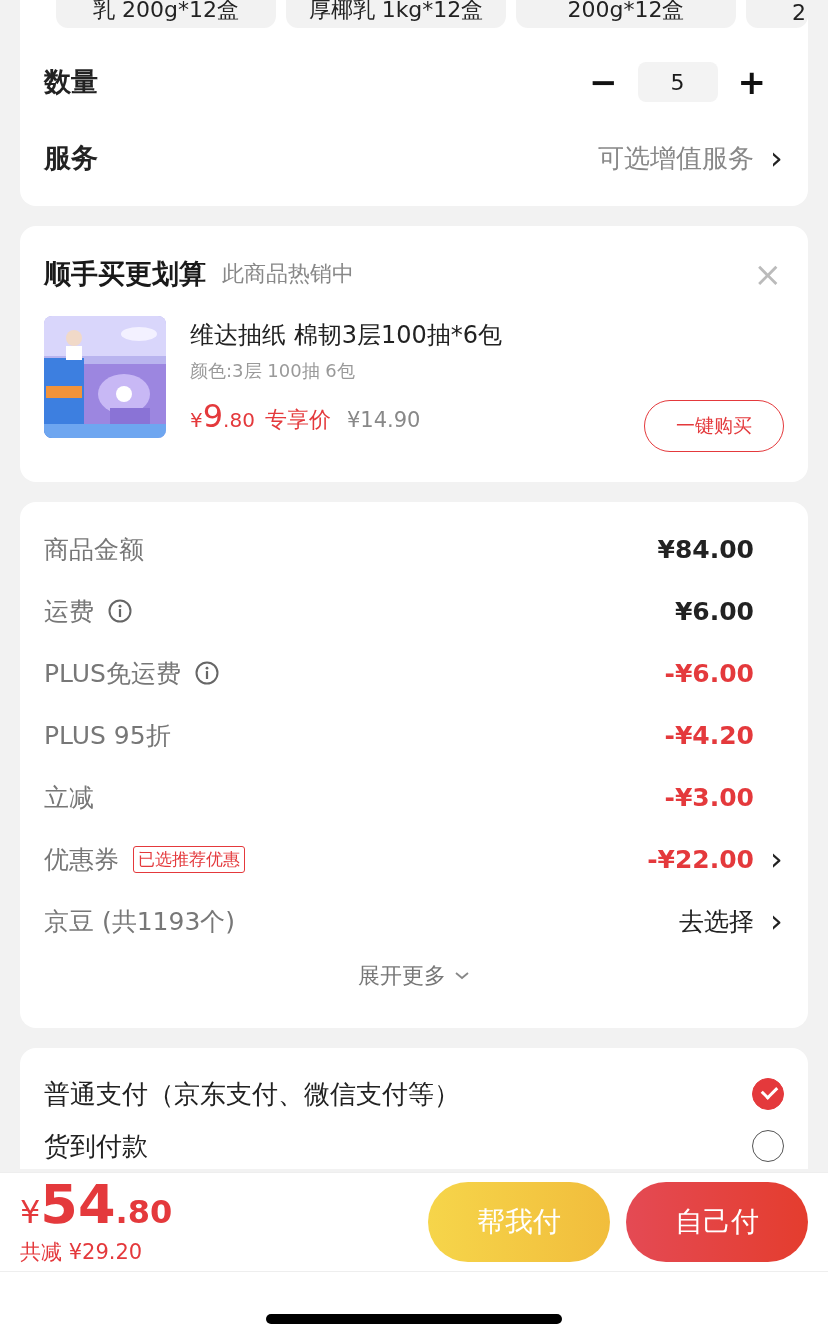 The height and width of the screenshot is (1340, 828). I want to click on minus-button: −, so click(603, 82).